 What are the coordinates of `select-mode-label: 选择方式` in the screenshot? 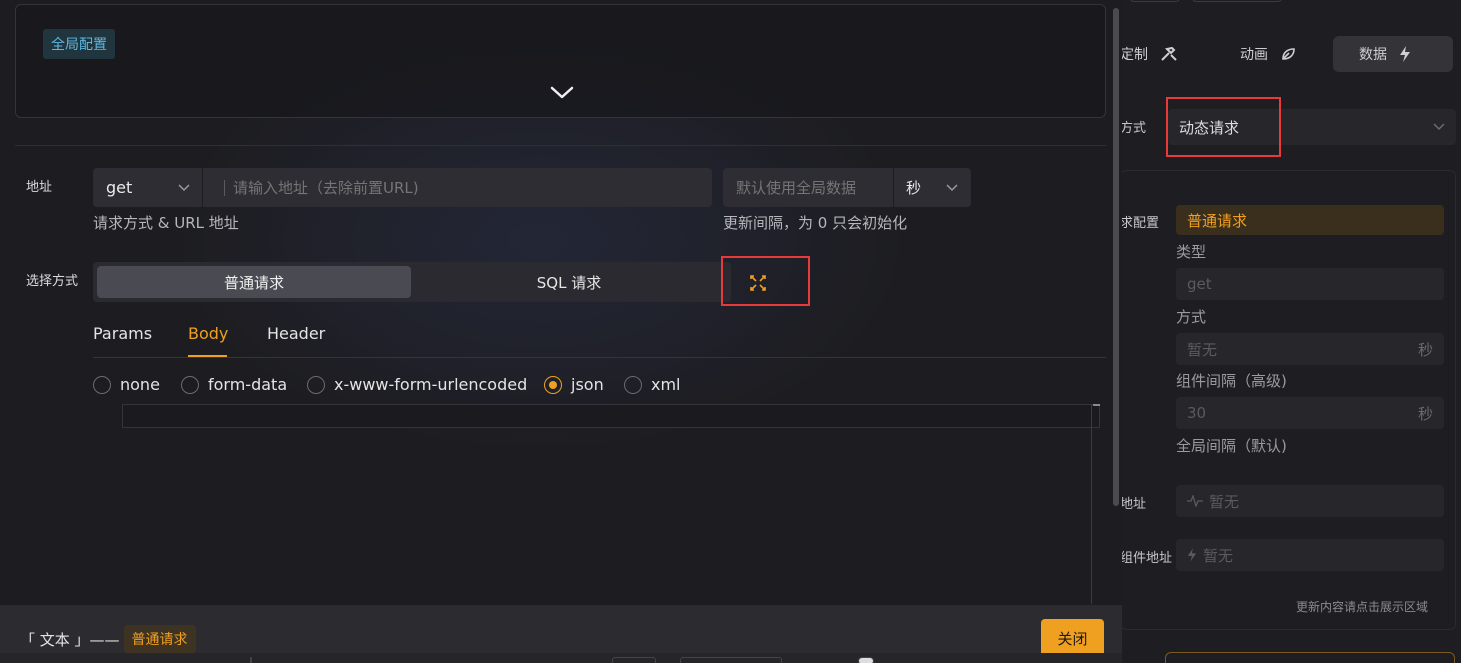 It's located at (52, 281).